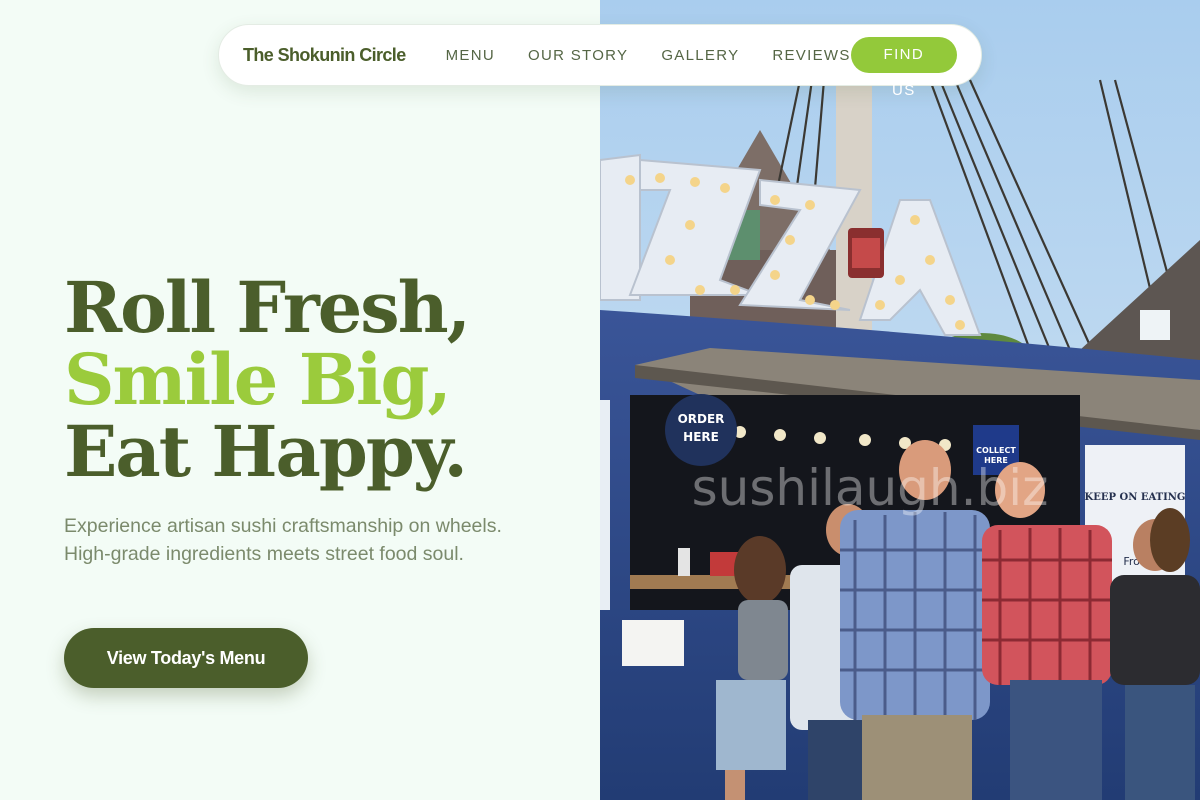 The width and height of the screenshot is (1200, 800). I want to click on collect-sign-line1: COLLECT, so click(996, 450).